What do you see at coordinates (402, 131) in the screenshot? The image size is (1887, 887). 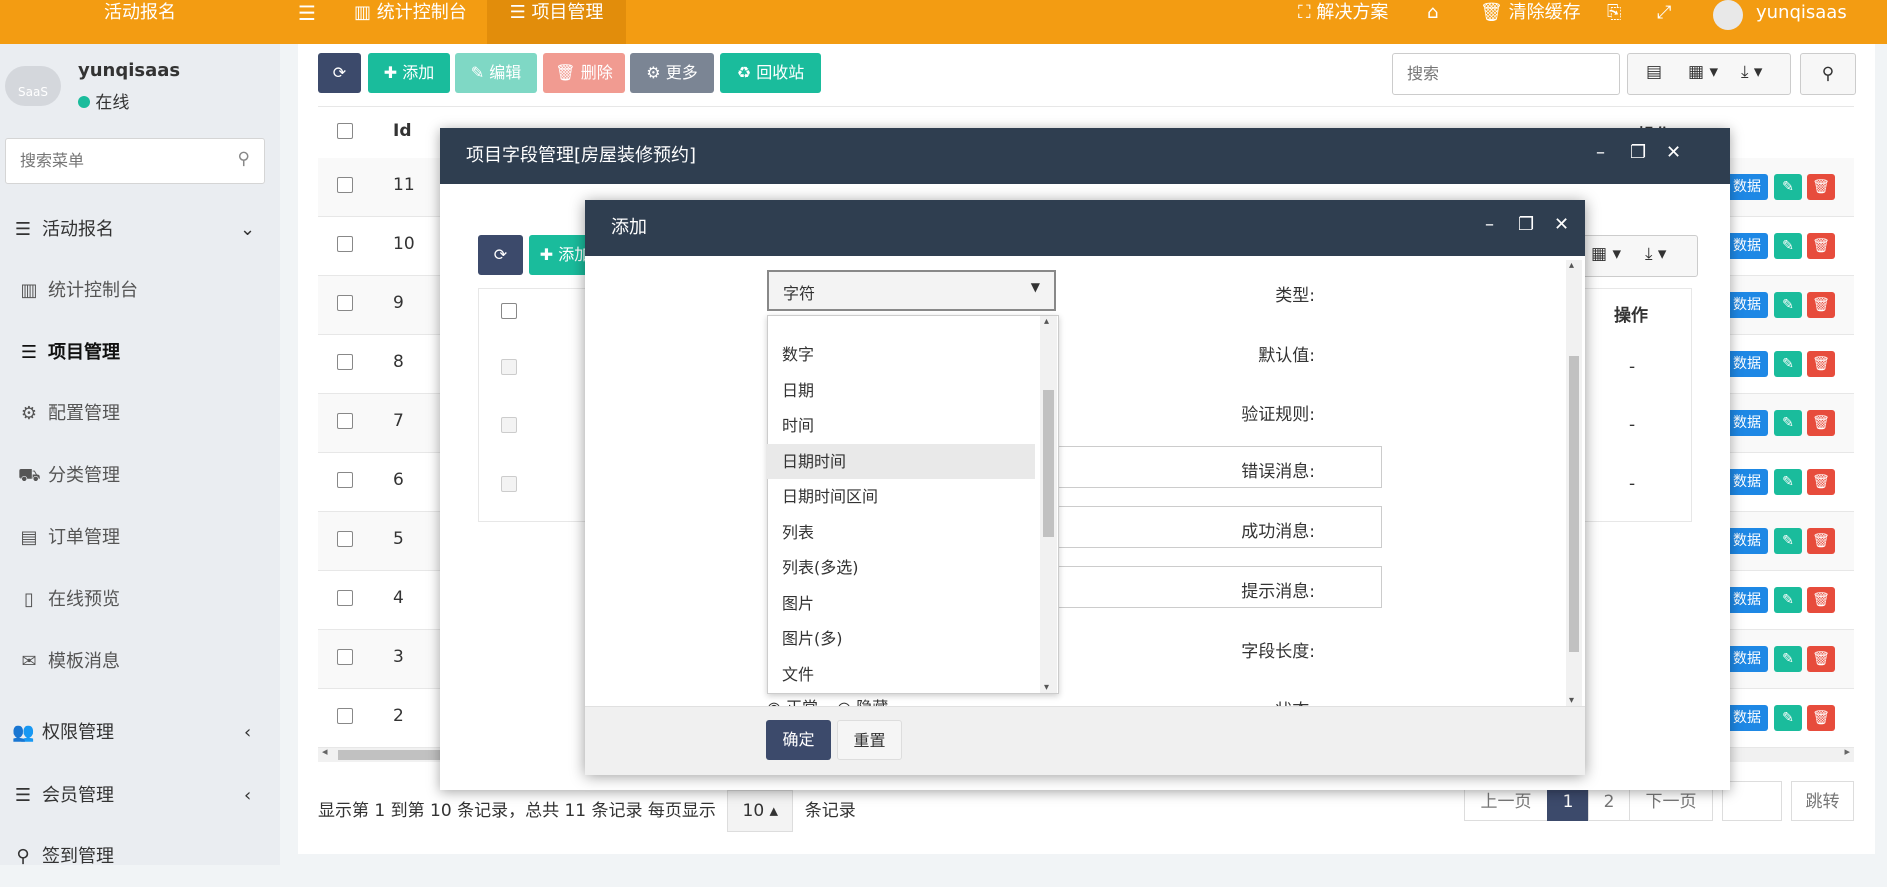 I see `col-header-id: Id` at bounding box center [402, 131].